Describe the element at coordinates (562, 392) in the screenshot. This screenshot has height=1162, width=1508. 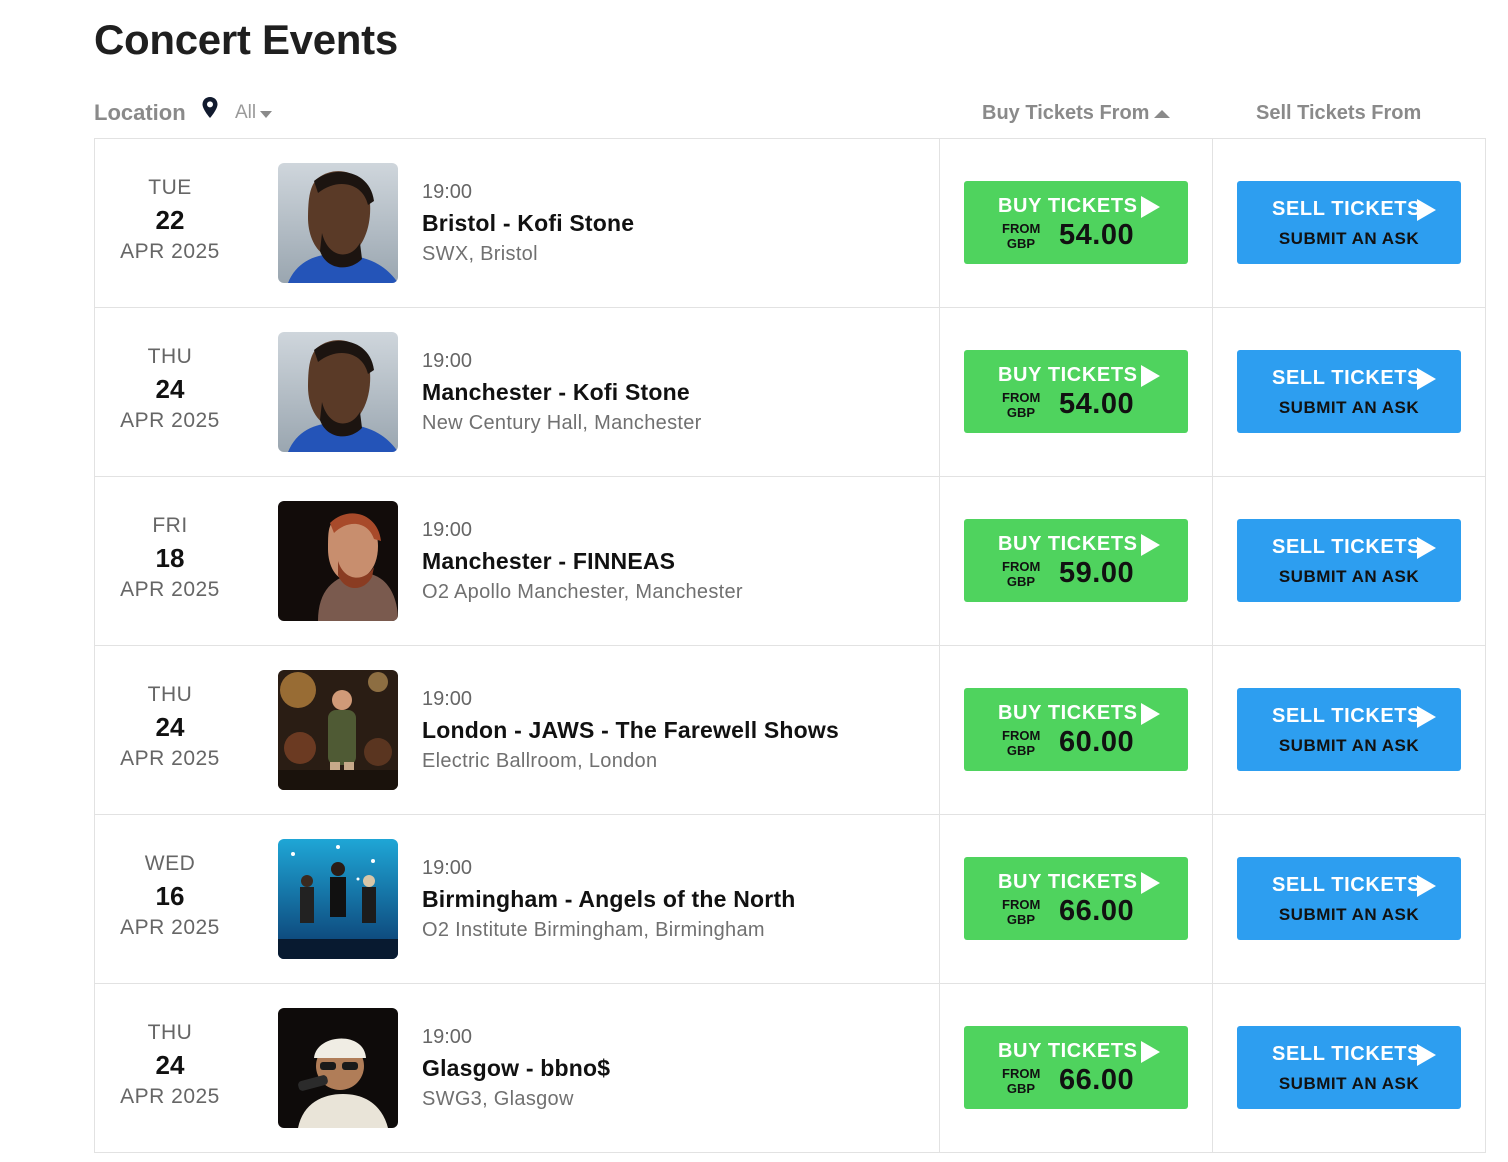
I see `event-title: Manchester - Kofi Stone` at that location.